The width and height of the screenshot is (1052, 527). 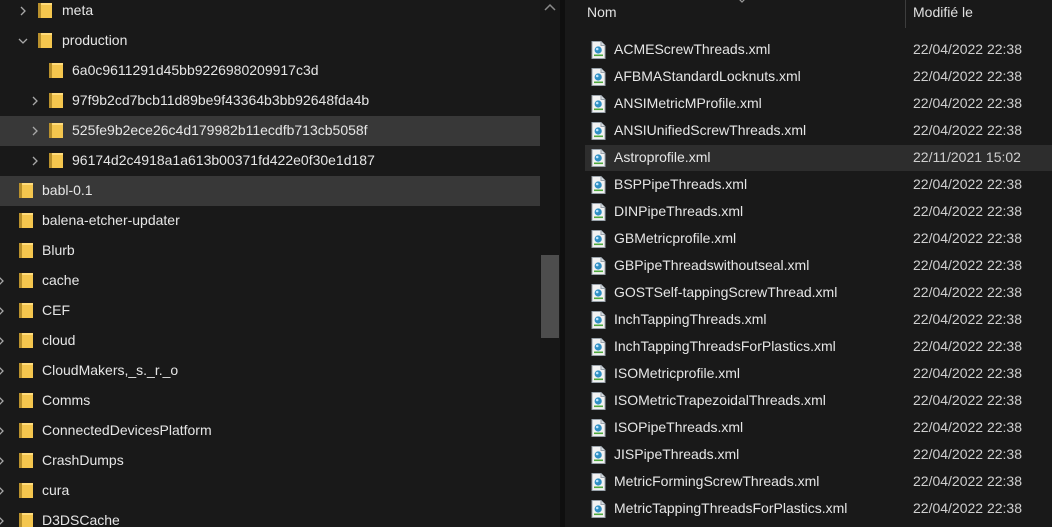 What do you see at coordinates (270, 221) in the screenshot?
I see `tree-item: balena-etcher-updater` at bounding box center [270, 221].